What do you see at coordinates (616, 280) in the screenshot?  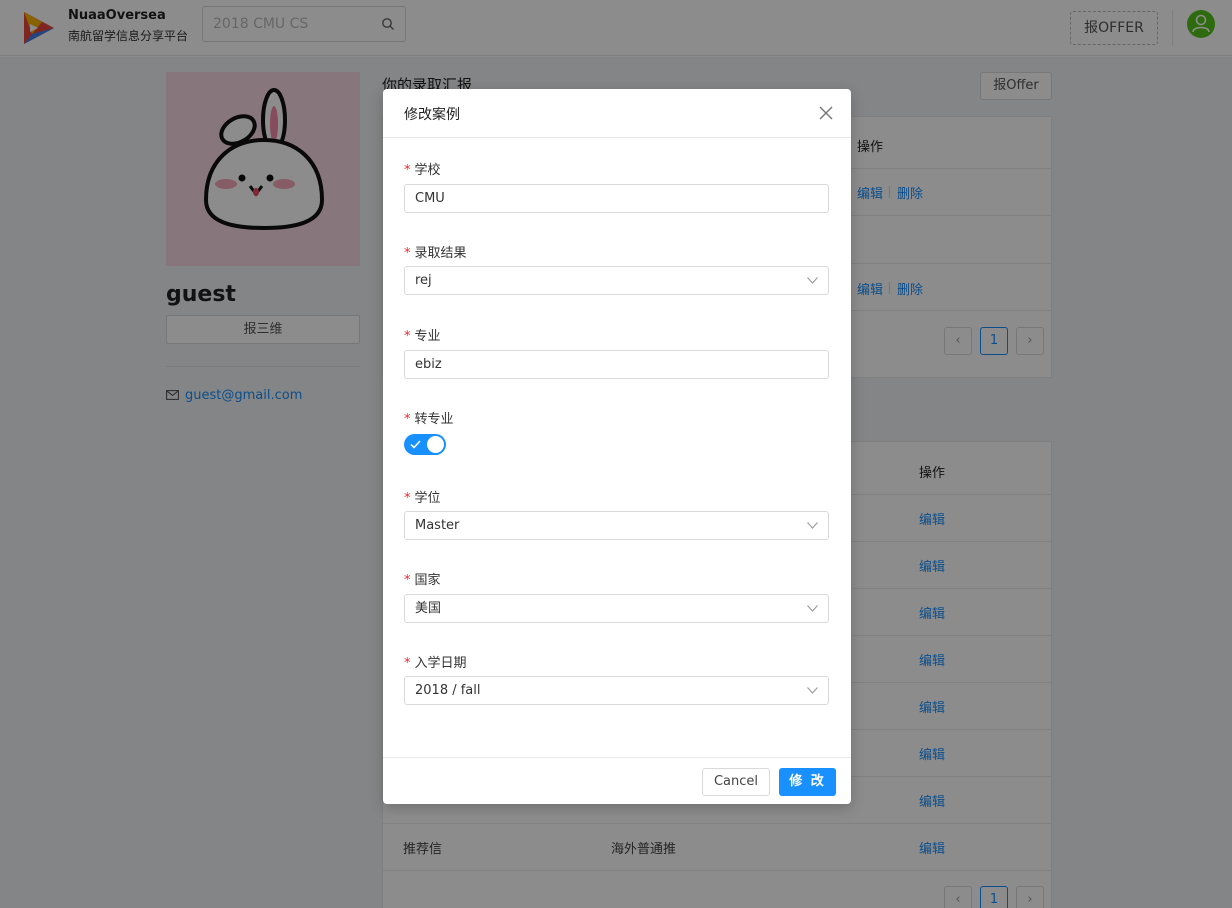 I see `result-select: rej` at bounding box center [616, 280].